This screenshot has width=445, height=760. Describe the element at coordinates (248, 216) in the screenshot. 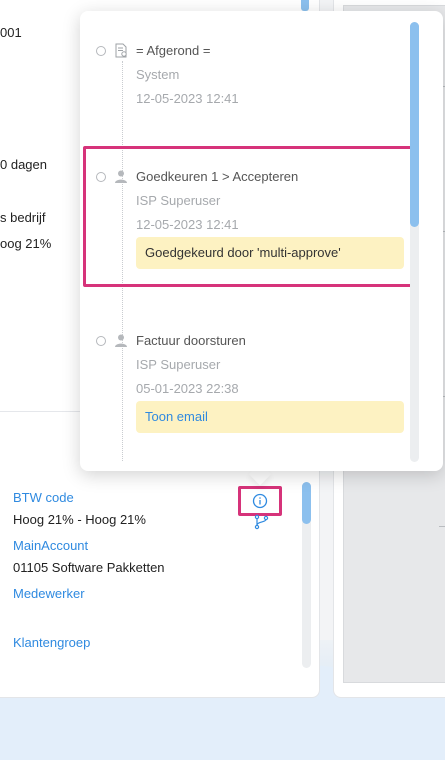

I see `highlight-box` at that location.